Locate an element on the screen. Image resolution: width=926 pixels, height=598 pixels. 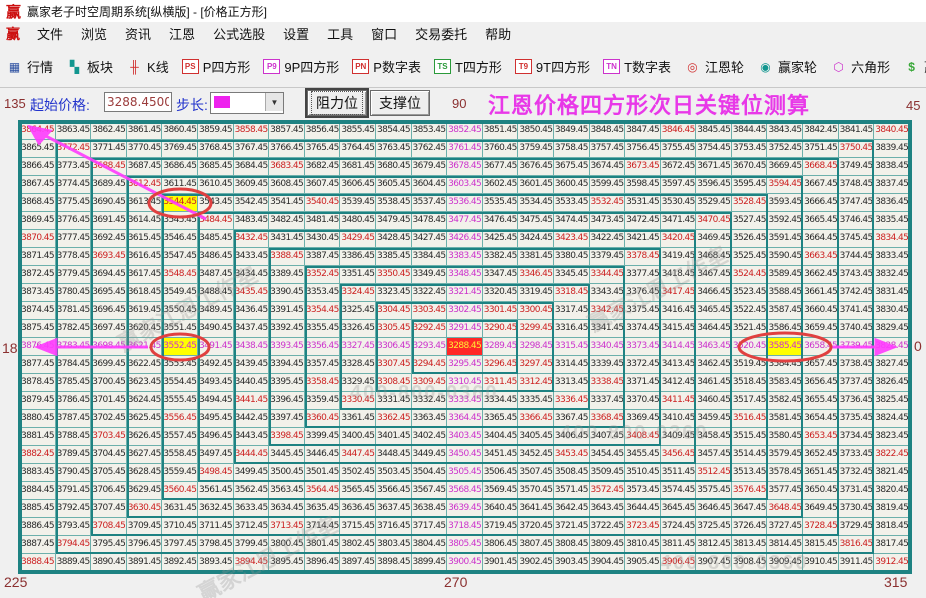
price-cell: 3395.45 is located at coordinates (287, 383).